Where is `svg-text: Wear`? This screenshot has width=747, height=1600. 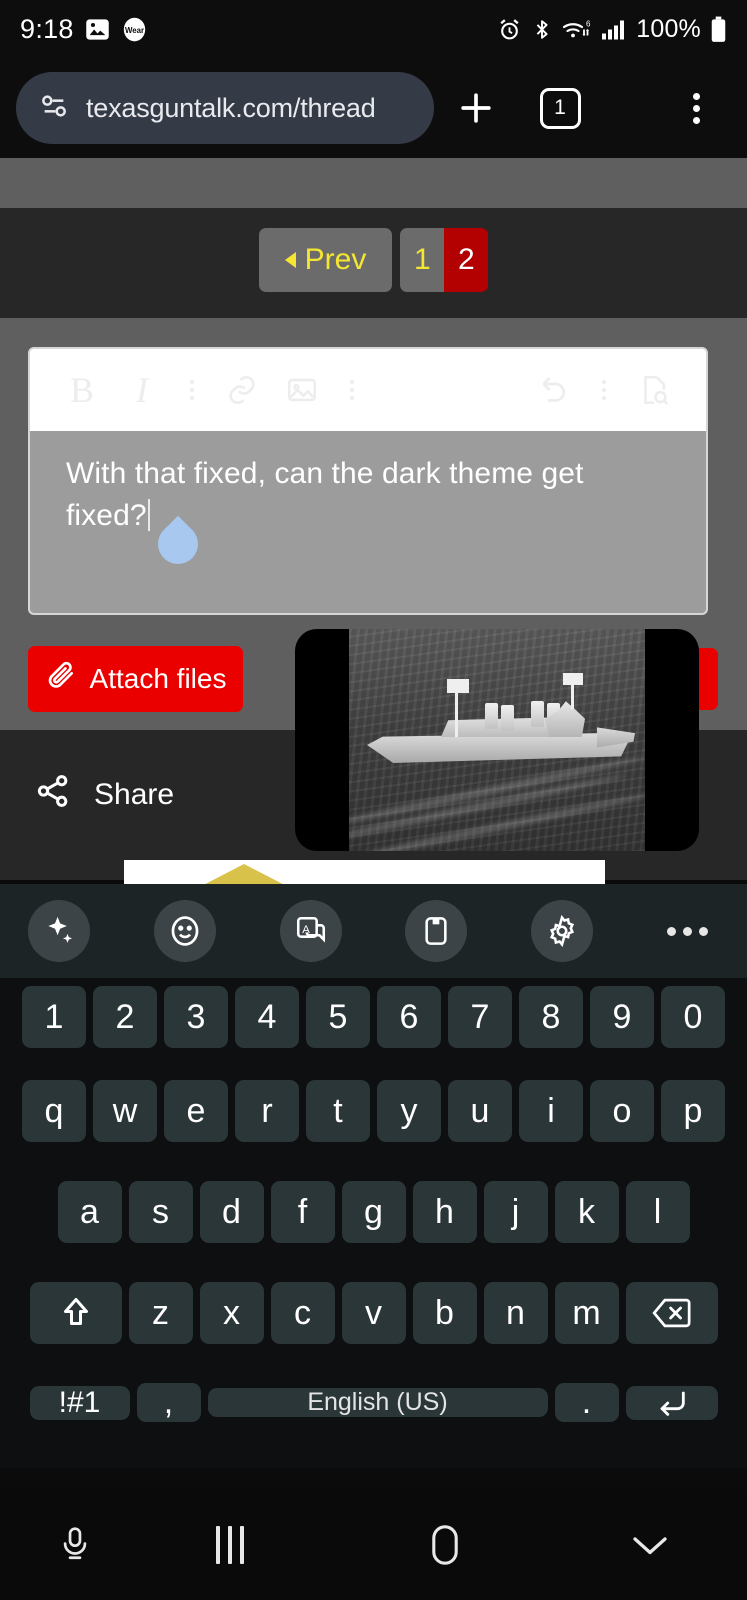 svg-text: Wear is located at coordinates (134, 29).